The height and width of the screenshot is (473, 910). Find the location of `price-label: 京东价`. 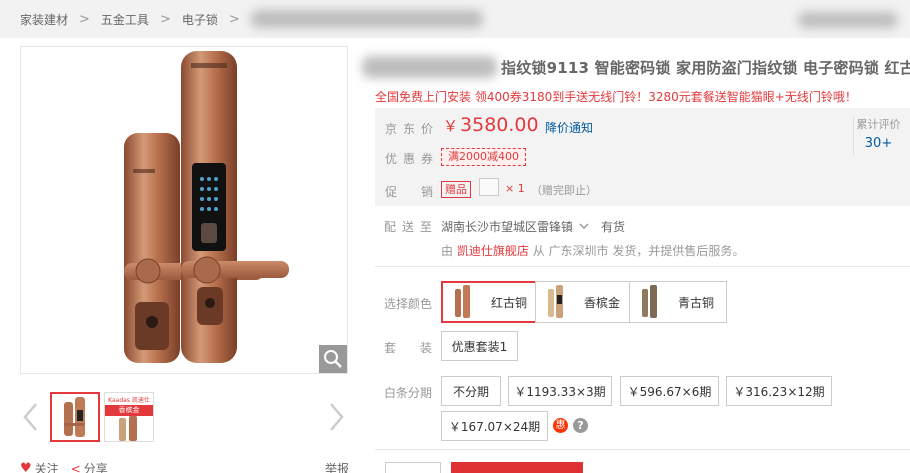

price-label: 京东价 is located at coordinates (412, 129).